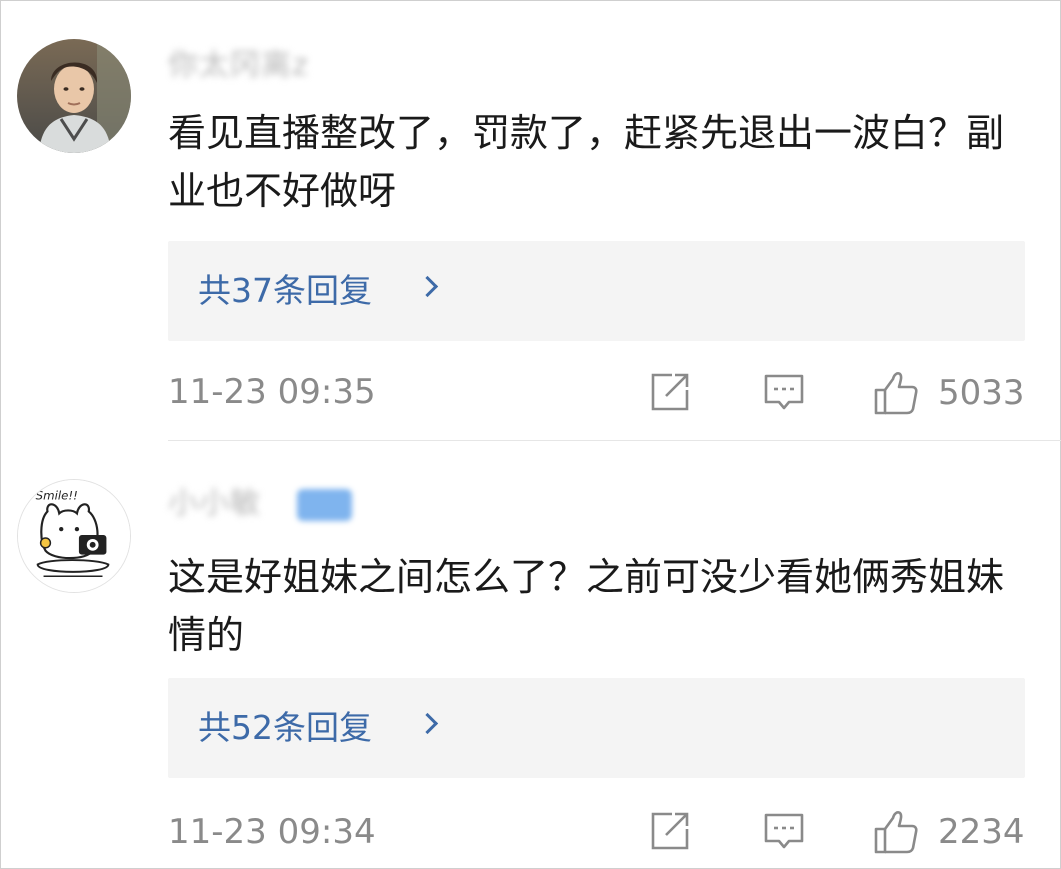 This screenshot has width=1061, height=869. I want to click on like-count: 2234, so click(981, 832).